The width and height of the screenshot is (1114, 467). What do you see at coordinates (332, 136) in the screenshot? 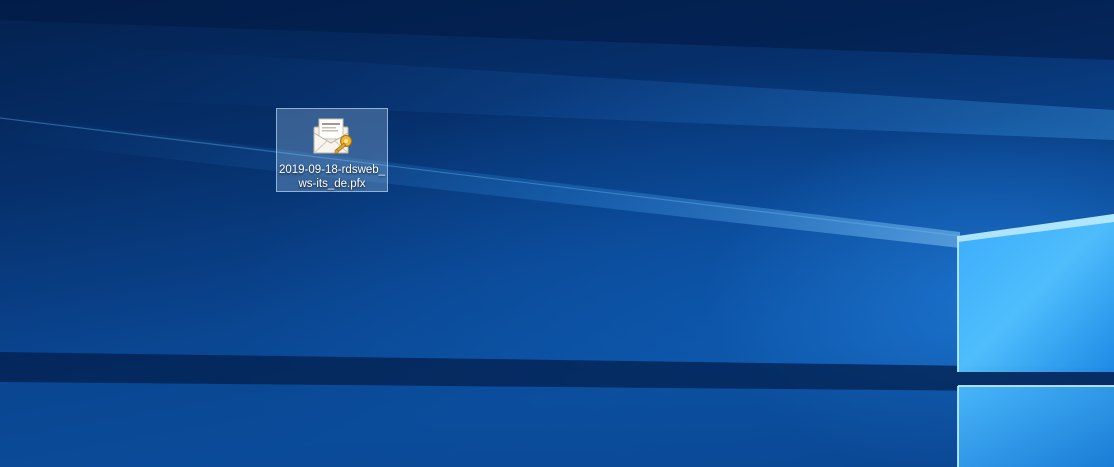
I see `certificate-pfx-icon` at bounding box center [332, 136].